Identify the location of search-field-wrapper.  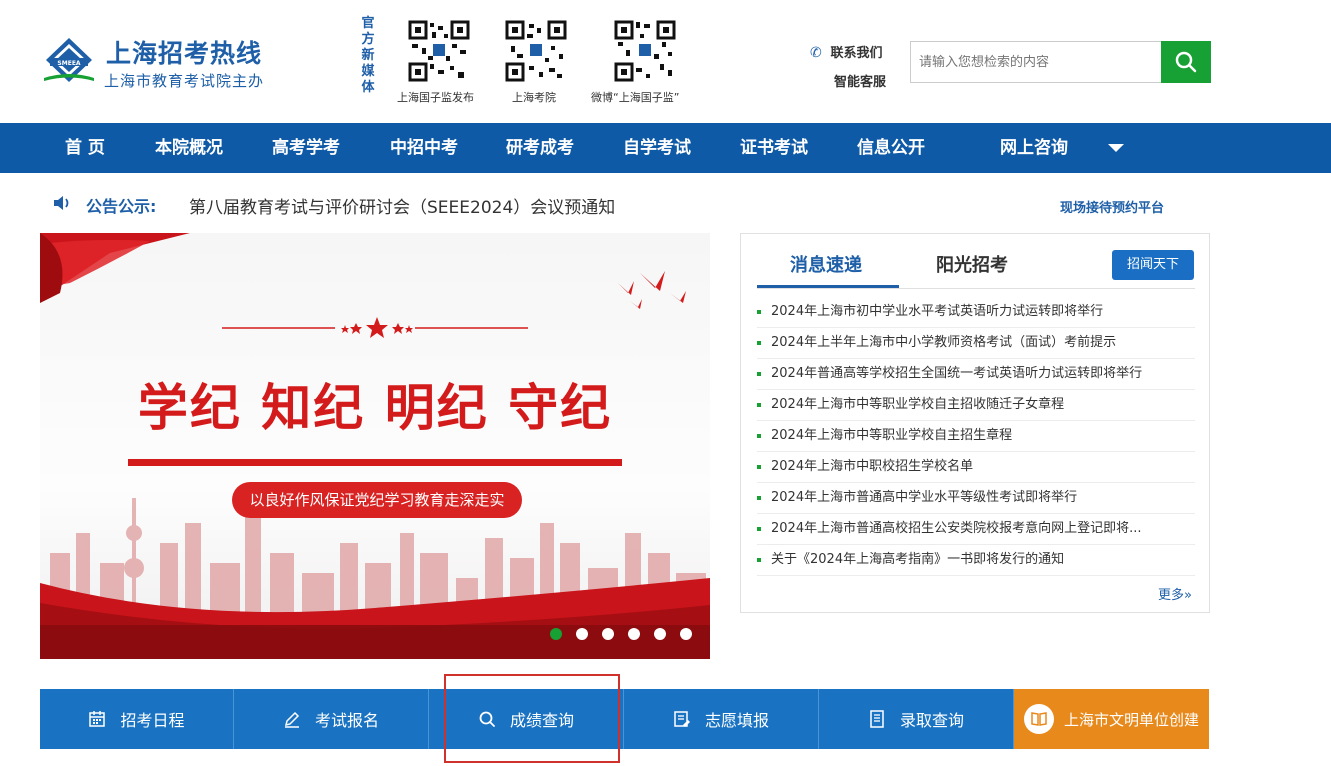
(1036, 62).